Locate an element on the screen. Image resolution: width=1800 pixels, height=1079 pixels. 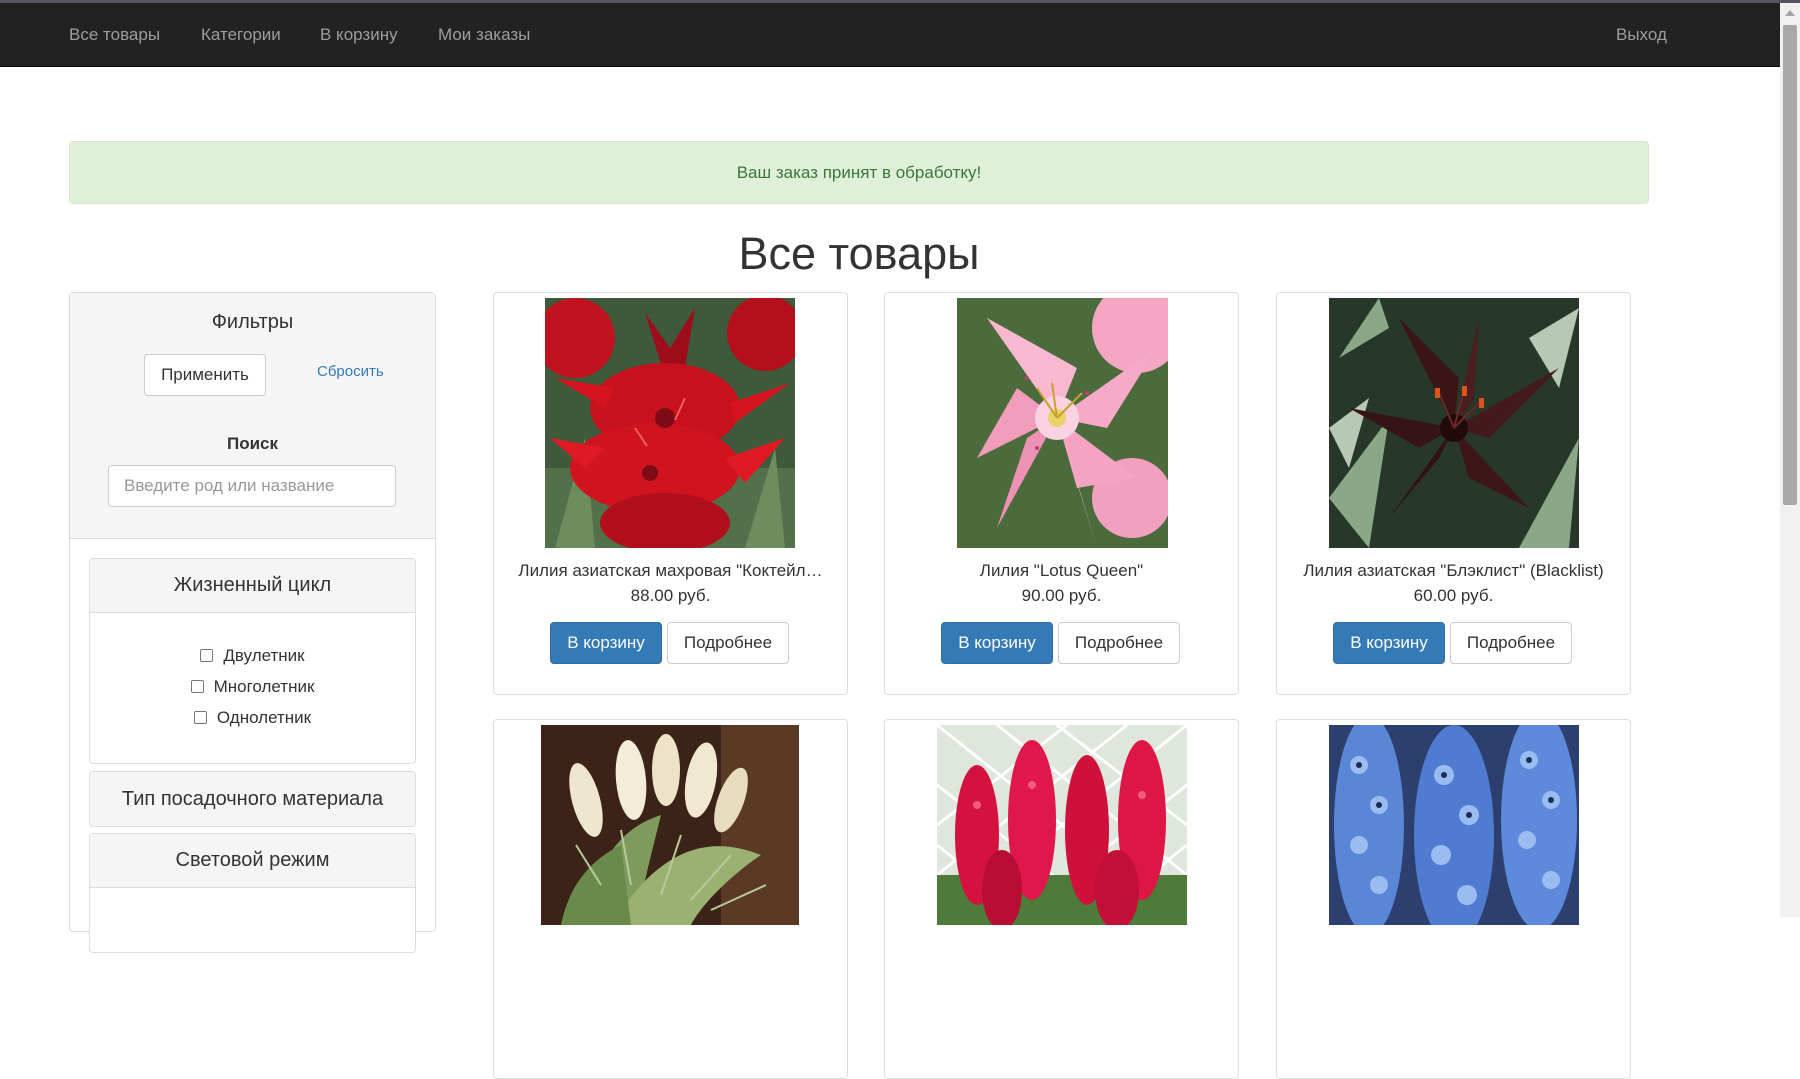
filter-option-label: Многолетник is located at coordinates (264, 686).